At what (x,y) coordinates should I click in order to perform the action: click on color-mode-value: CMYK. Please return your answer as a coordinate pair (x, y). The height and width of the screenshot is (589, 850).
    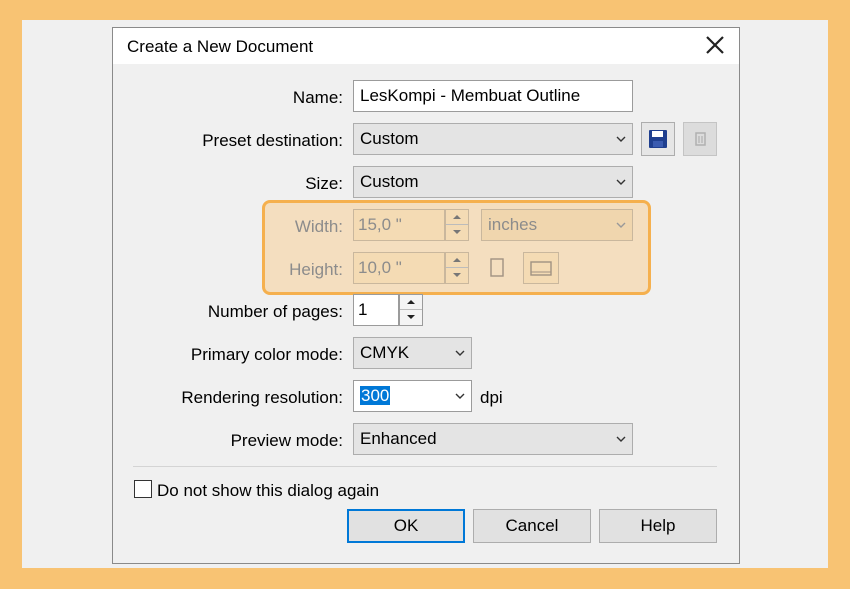
    Looking at the image, I should click on (385, 352).